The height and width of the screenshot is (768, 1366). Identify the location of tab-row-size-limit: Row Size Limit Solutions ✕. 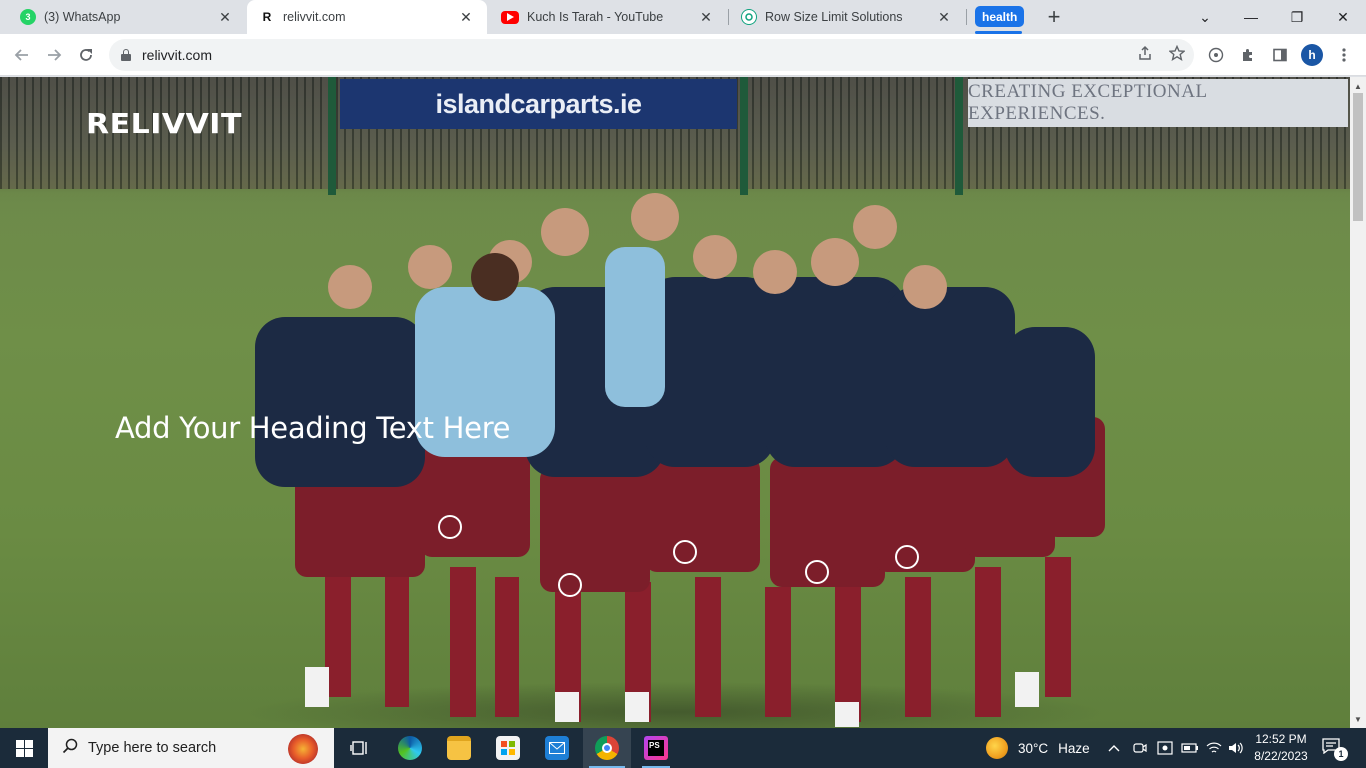
(847, 17).